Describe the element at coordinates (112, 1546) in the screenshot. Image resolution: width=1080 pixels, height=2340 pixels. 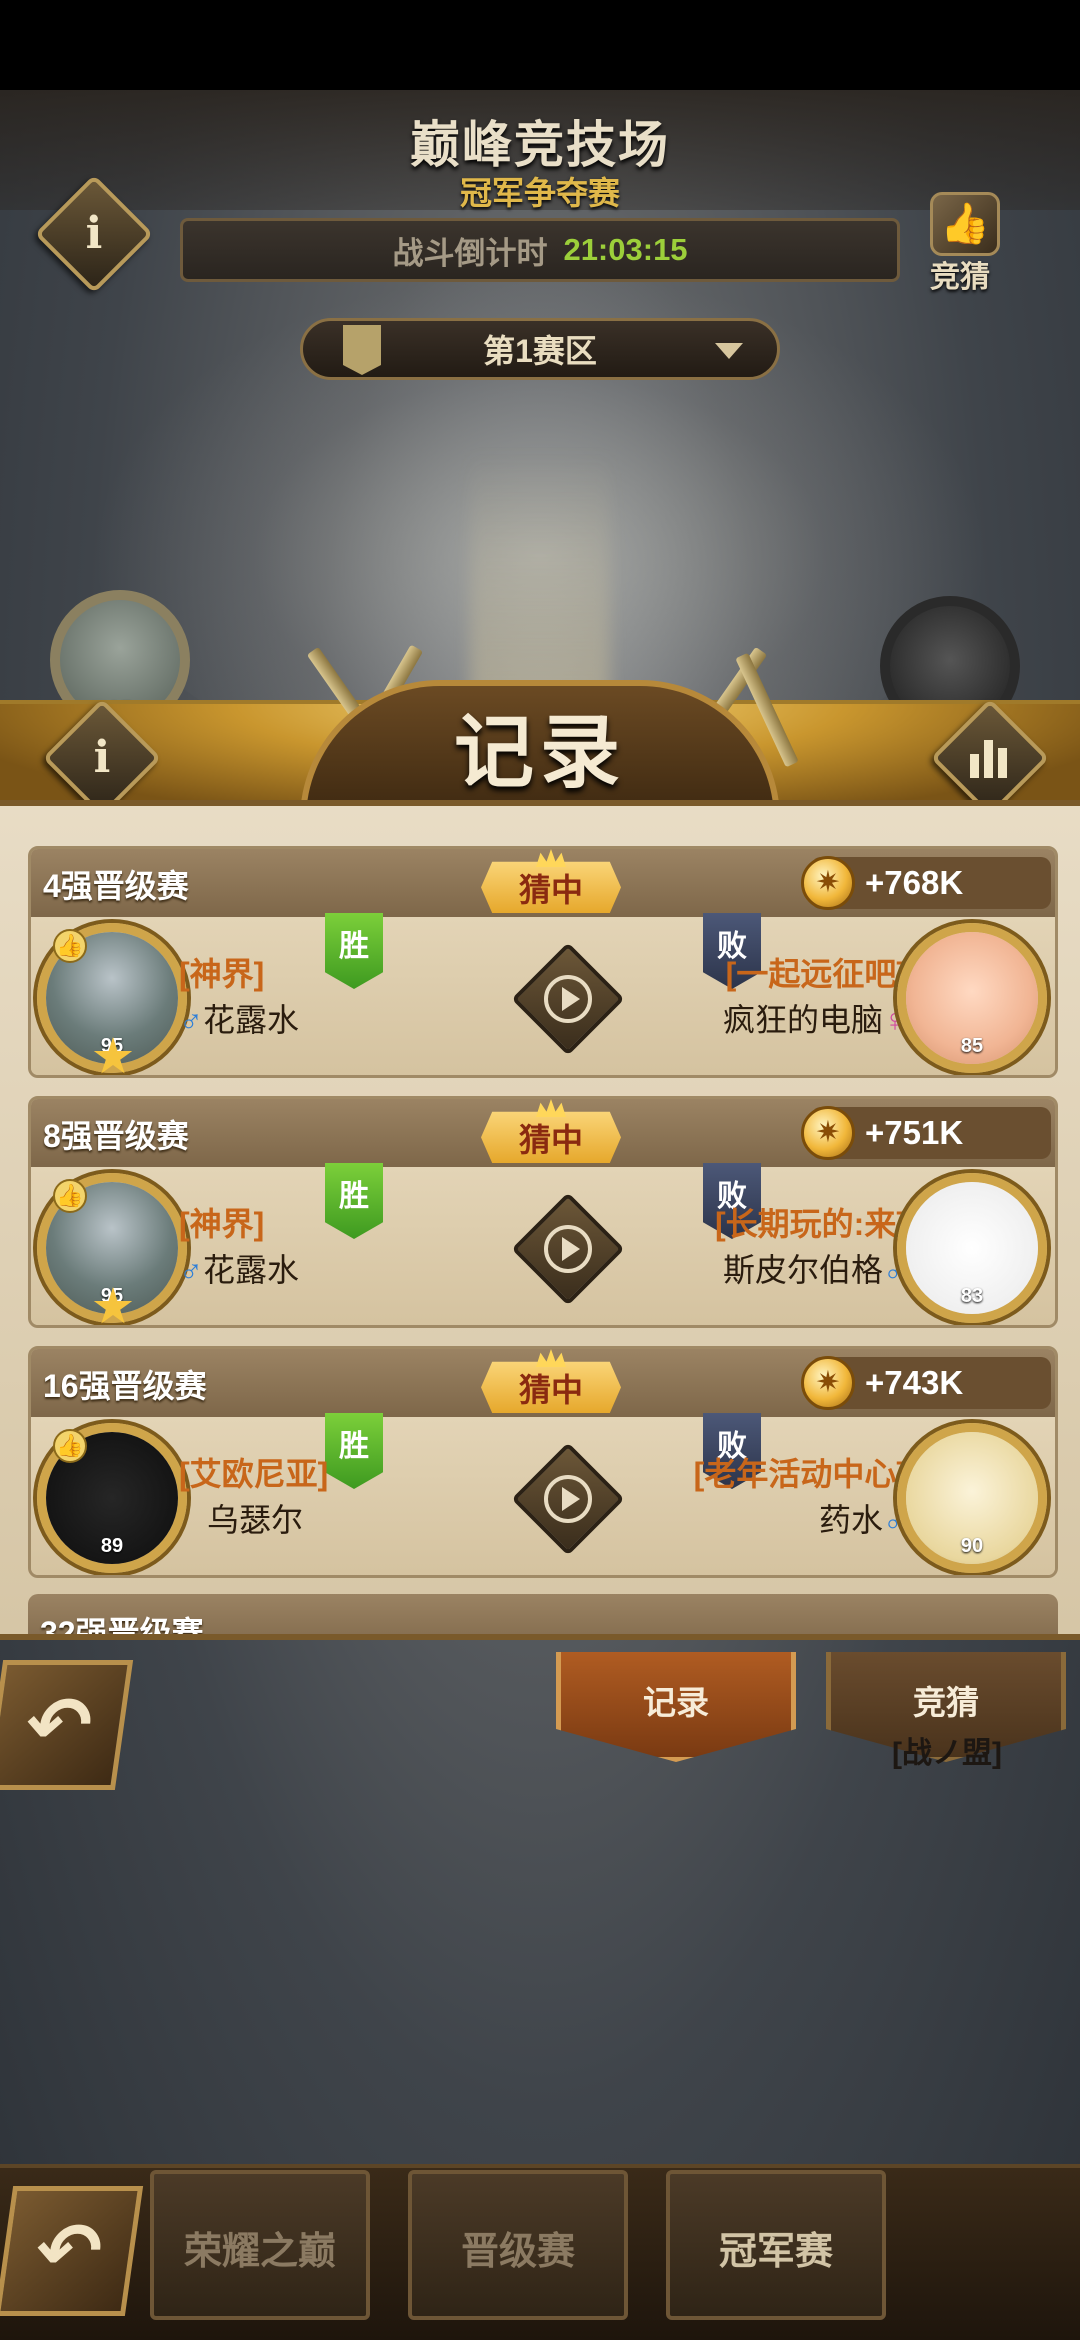
I see `winner-level: 89` at that location.